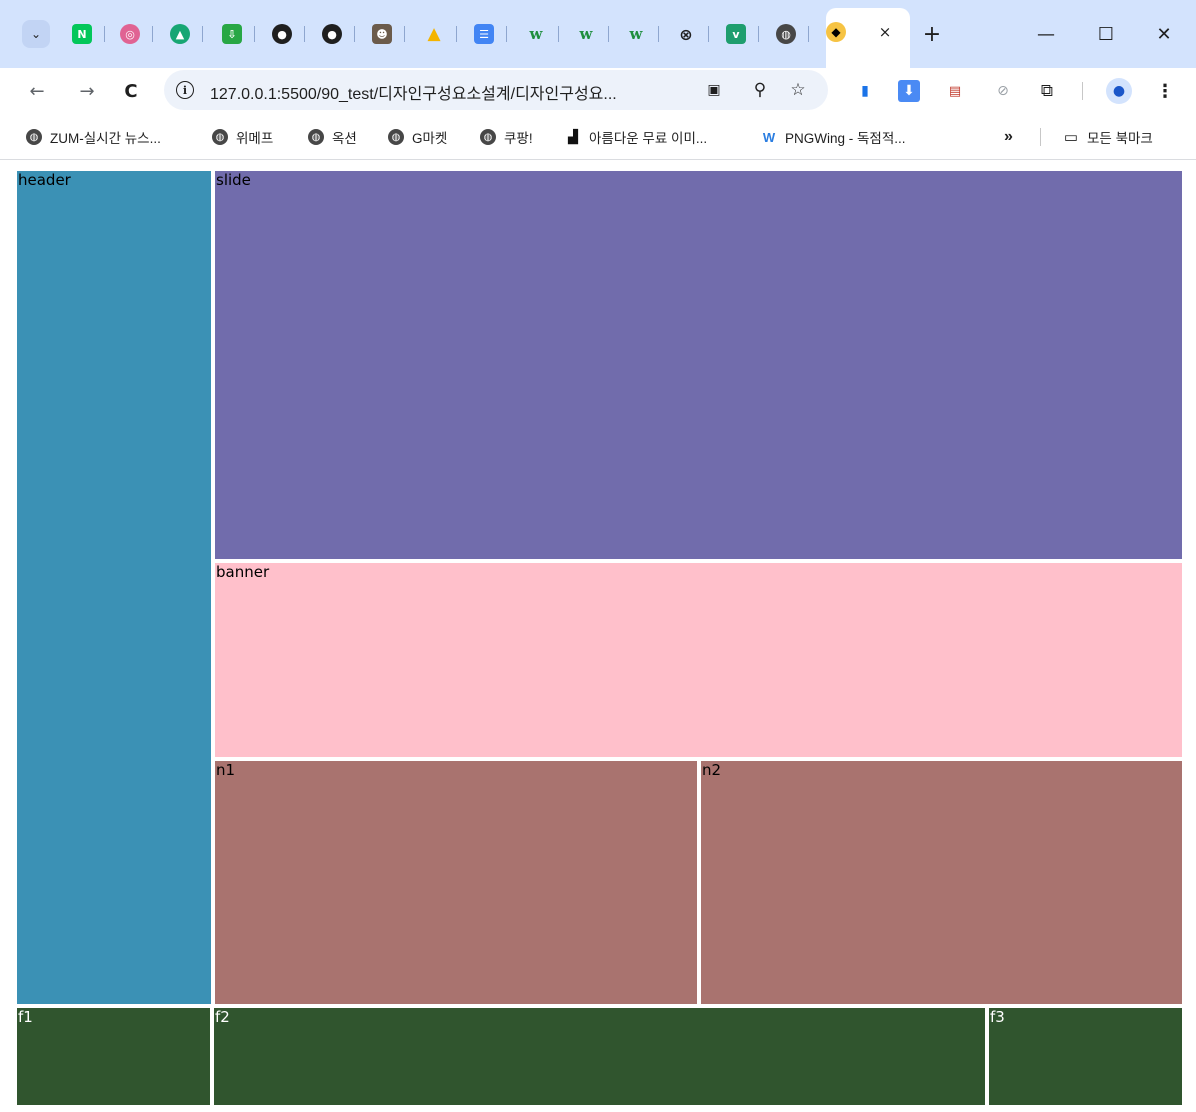 Image resolution: width=1196 pixels, height=1112 pixels. Describe the element at coordinates (430, 138) in the screenshot. I see `bookmark-label: G마켓` at that location.